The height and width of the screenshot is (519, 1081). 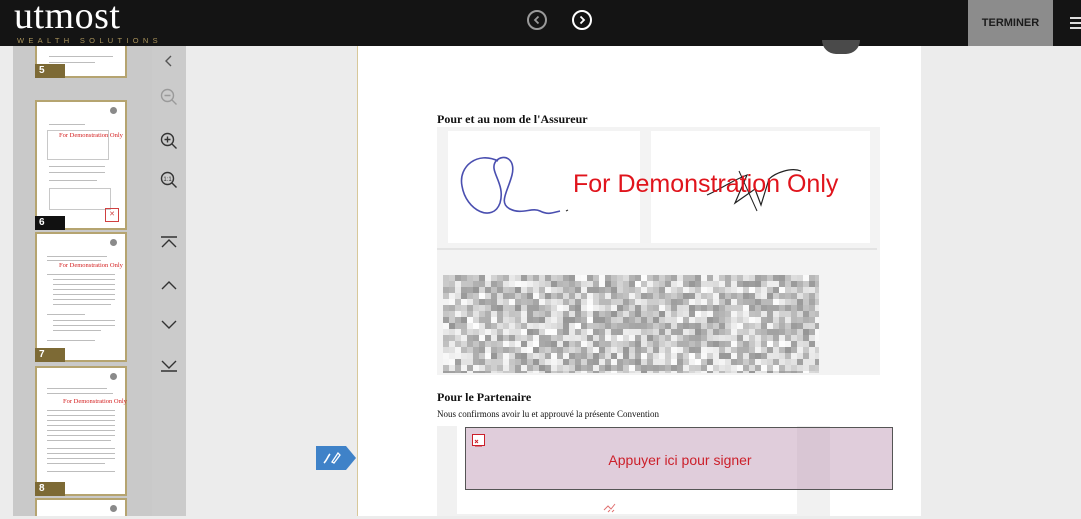 I want to click on zoom-in-button, so click(x=169, y=141).